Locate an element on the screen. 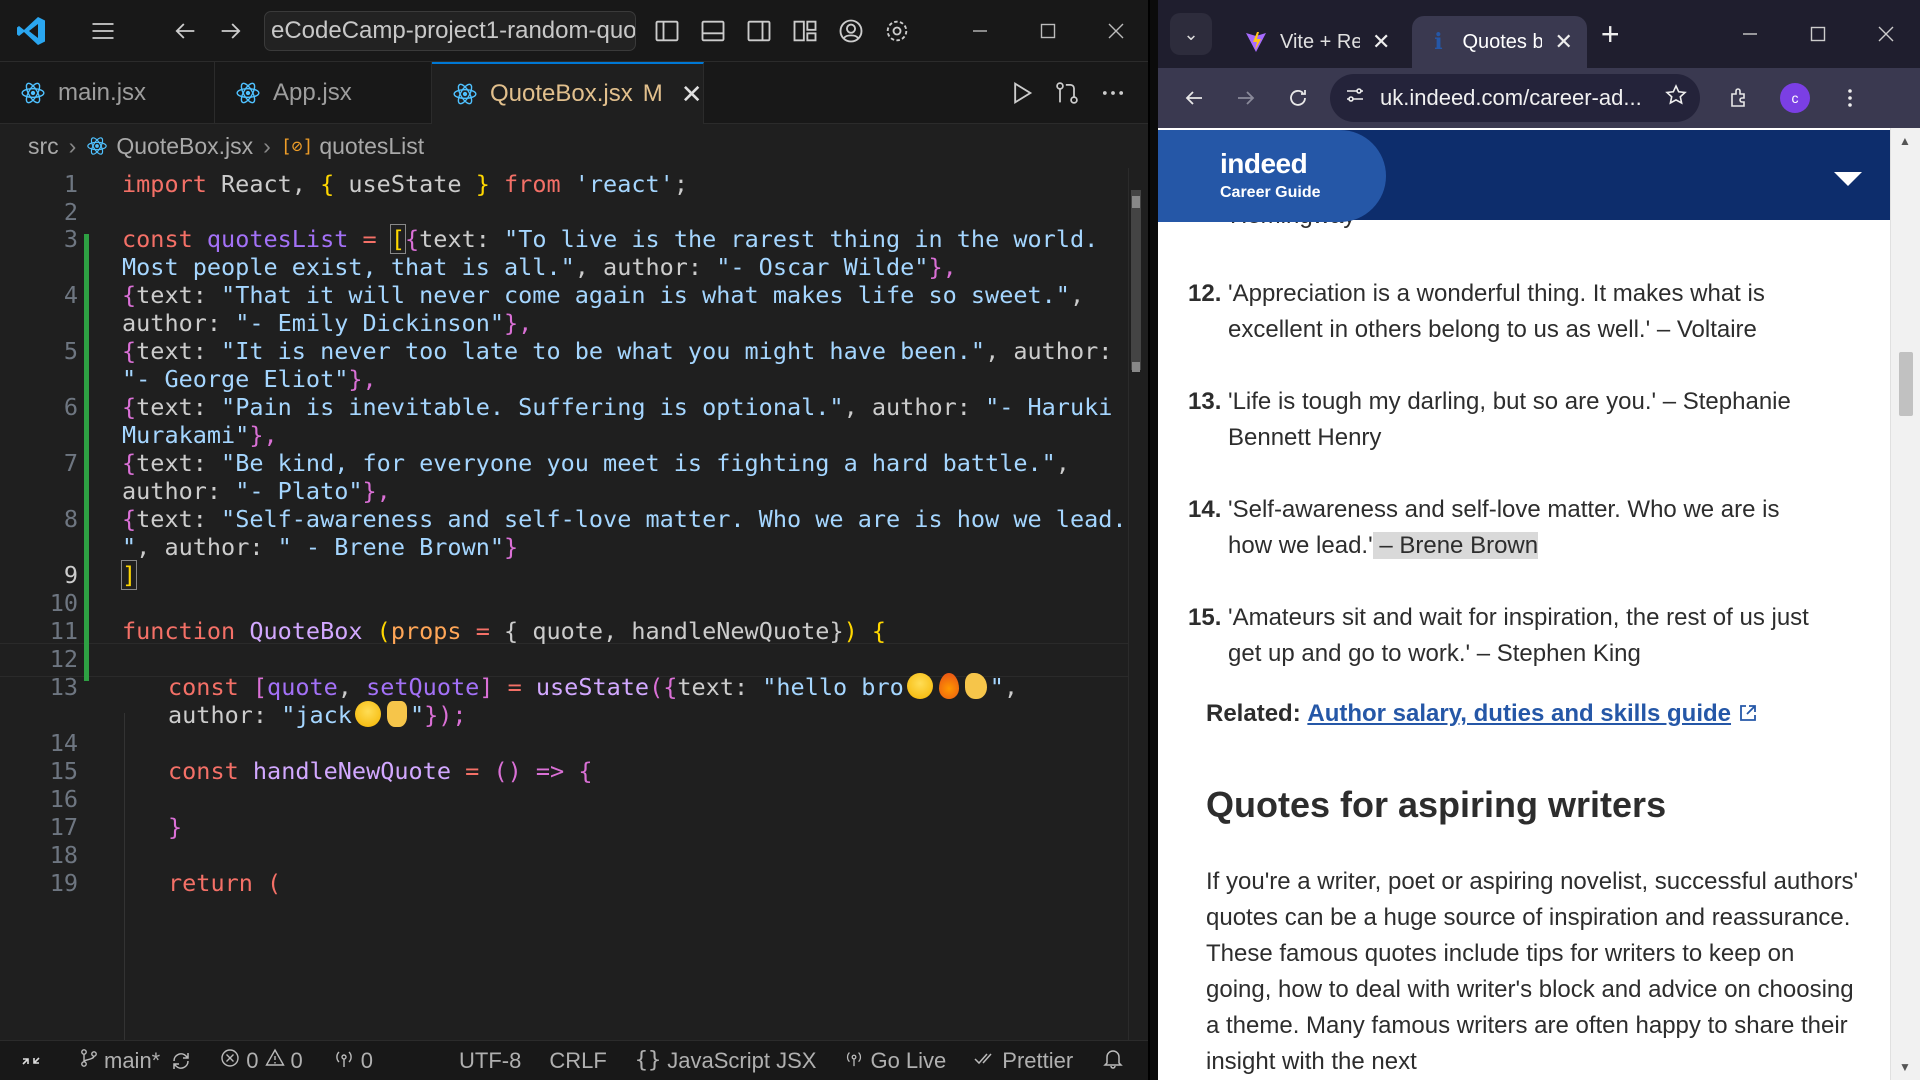 The height and width of the screenshot is (1080, 1920). related-article-link: Author salary, duties and skills guide is located at coordinates (1519, 713).